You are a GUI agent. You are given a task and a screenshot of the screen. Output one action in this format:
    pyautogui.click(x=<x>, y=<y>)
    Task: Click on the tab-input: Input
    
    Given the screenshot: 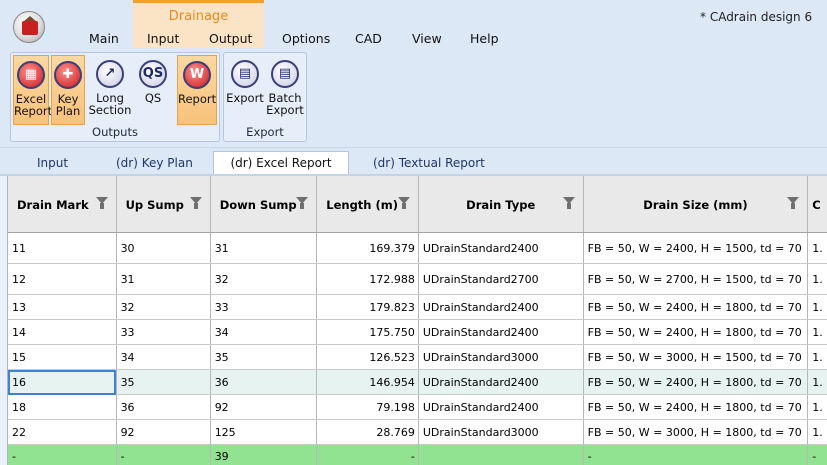 What is the action you would take?
    pyautogui.click(x=52, y=163)
    